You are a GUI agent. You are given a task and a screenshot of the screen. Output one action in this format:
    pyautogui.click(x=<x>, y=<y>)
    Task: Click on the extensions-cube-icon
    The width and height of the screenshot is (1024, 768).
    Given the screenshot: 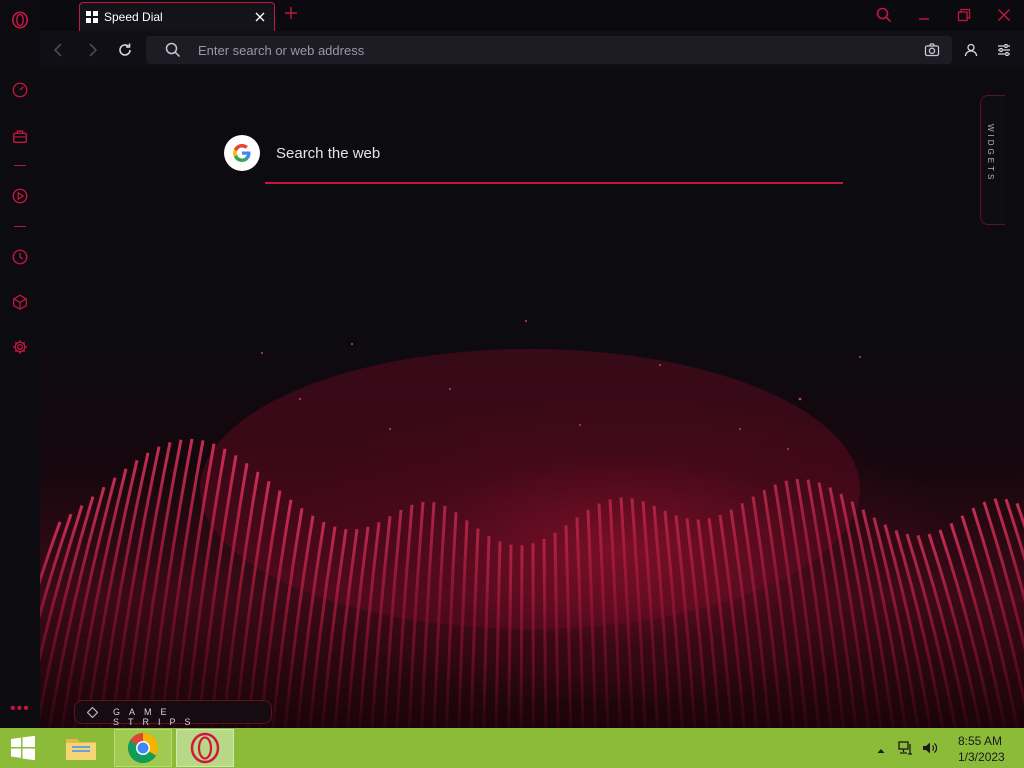 What is the action you would take?
    pyautogui.click(x=20, y=302)
    